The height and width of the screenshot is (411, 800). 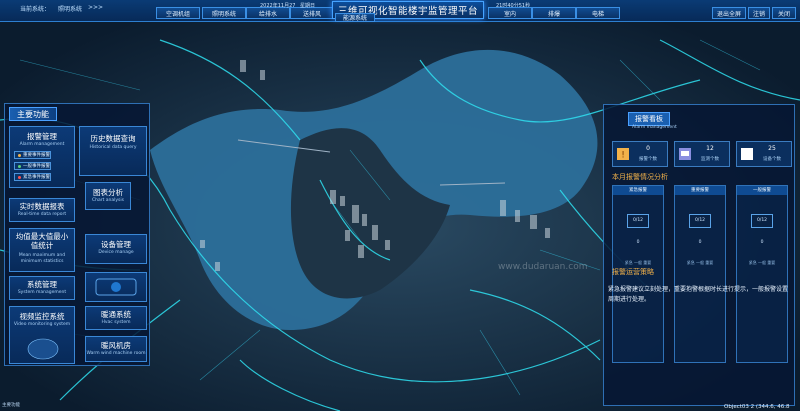 What do you see at coordinates (42, 335) in the screenshot?
I see `video-monitoring-tile: 视频监控系统 Video monitoring system` at bounding box center [42, 335].